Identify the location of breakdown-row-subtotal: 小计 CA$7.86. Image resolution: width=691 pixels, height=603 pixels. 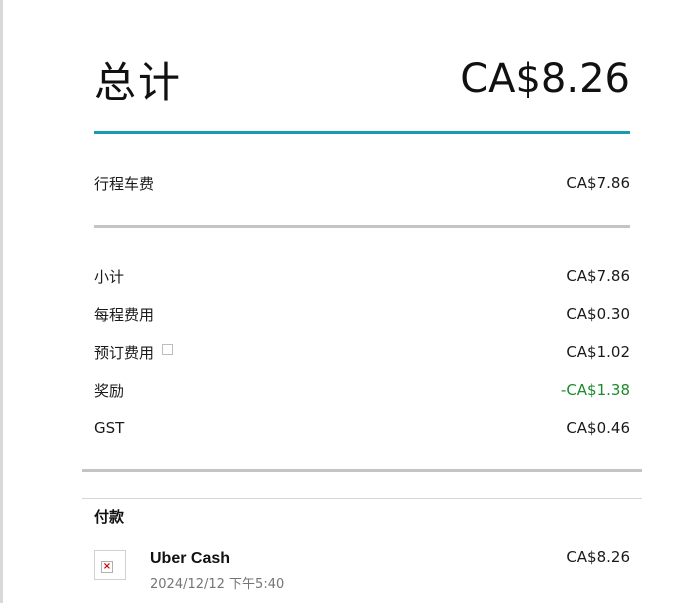
(362, 276).